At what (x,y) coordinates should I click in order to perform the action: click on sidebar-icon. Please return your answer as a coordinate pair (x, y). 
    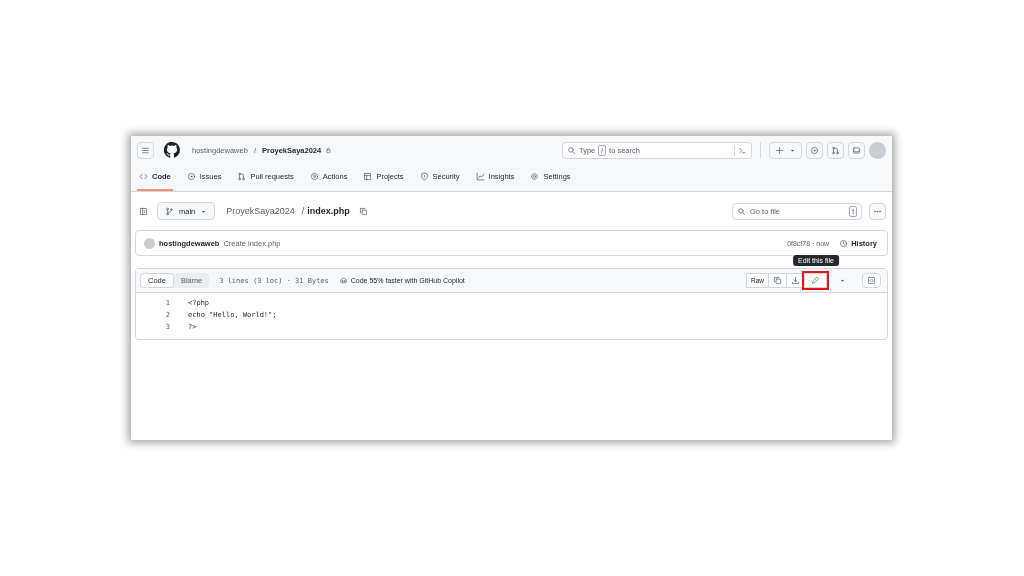
    Looking at the image, I should click on (143, 211).